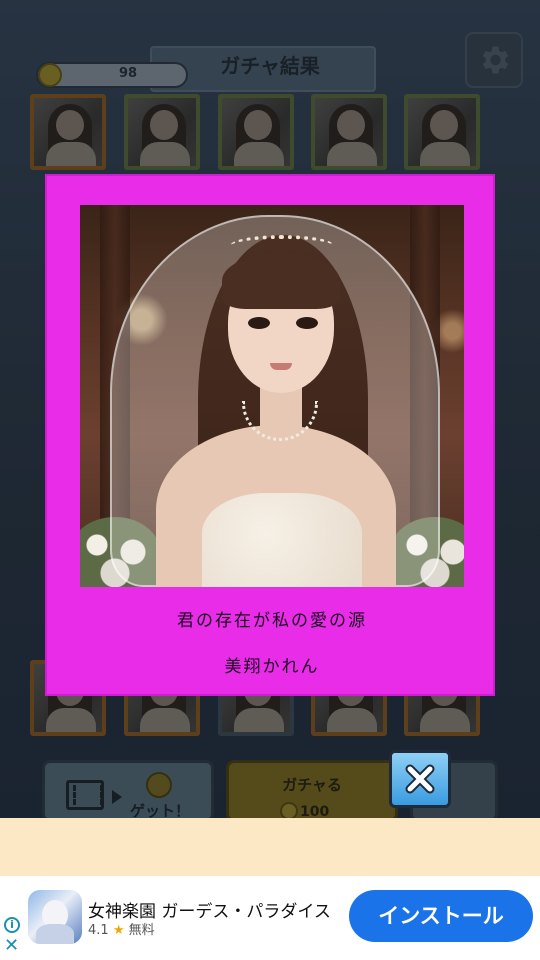  I want to click on close-button, so click(420, 779).